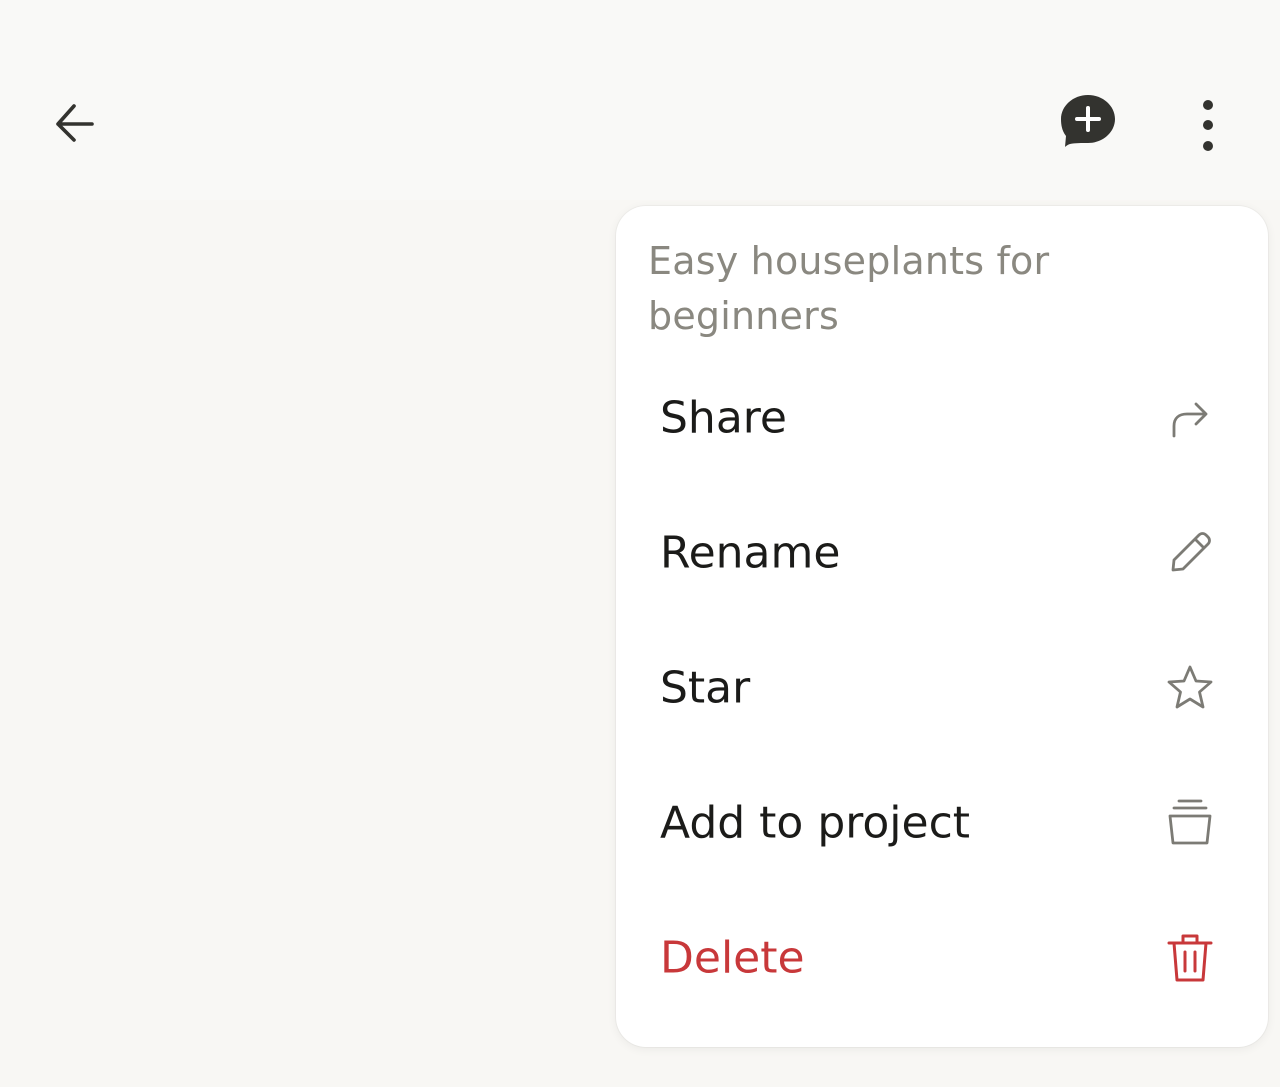  What do you see at coordinates (942, 418) in the screenshot?
I see `menu-item-share: Share` at bounding box center [942, 418].